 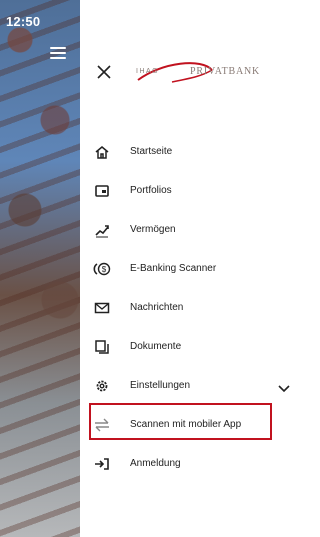 What do you see at coordinates (186, 424) in the screenshot?
I see `menu-item-label: Scannen mit mobiler App` at bounding box center [186, 424].